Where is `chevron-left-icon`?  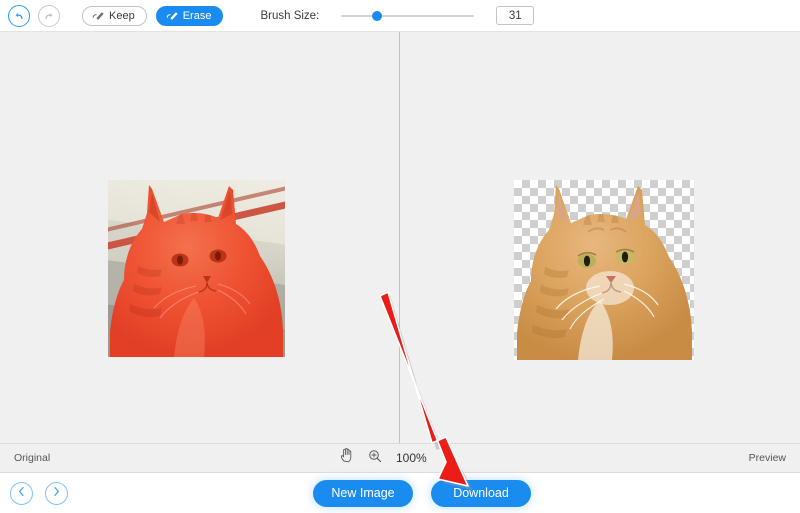
chevron-left-icon is located at coordinates (21, 493).